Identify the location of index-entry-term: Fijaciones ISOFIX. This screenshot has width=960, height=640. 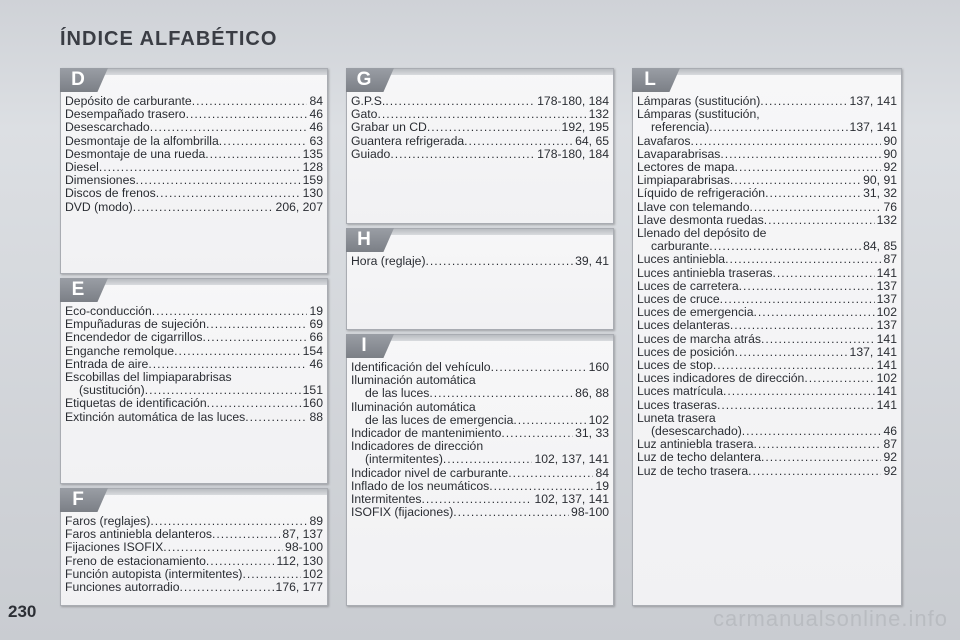
(114, 547).